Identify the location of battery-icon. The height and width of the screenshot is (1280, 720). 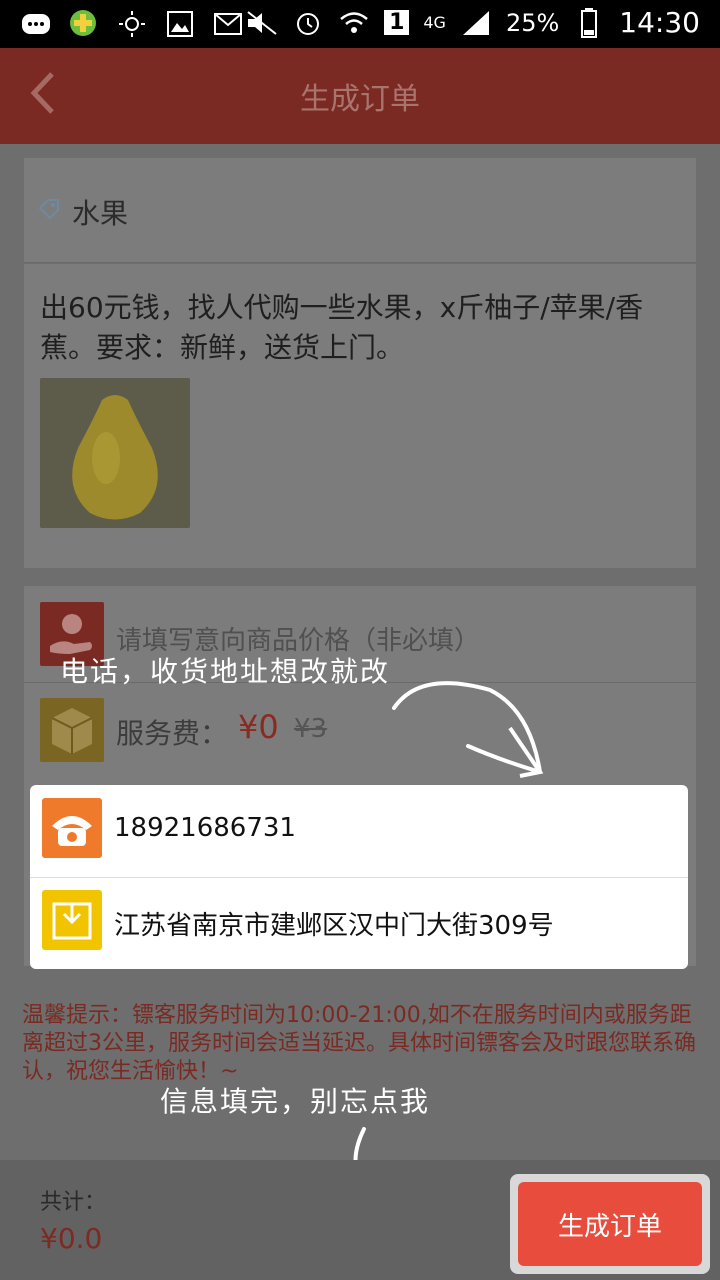
(589, 23).